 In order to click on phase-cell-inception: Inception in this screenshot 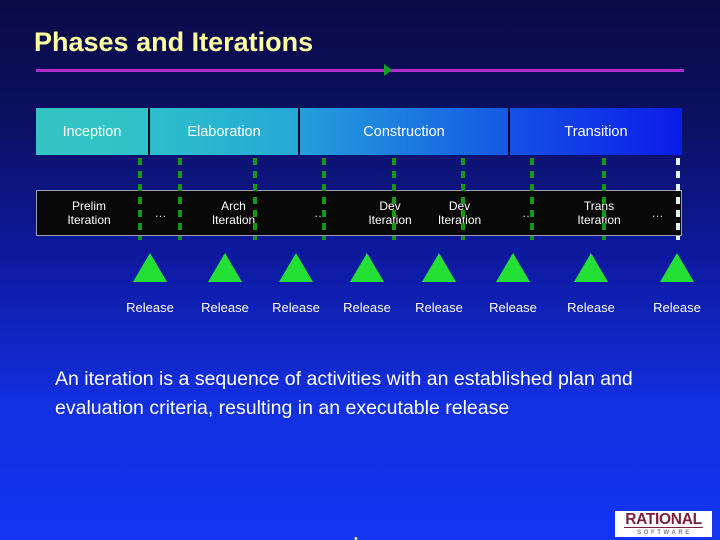, I will do `click(93, 131)`.